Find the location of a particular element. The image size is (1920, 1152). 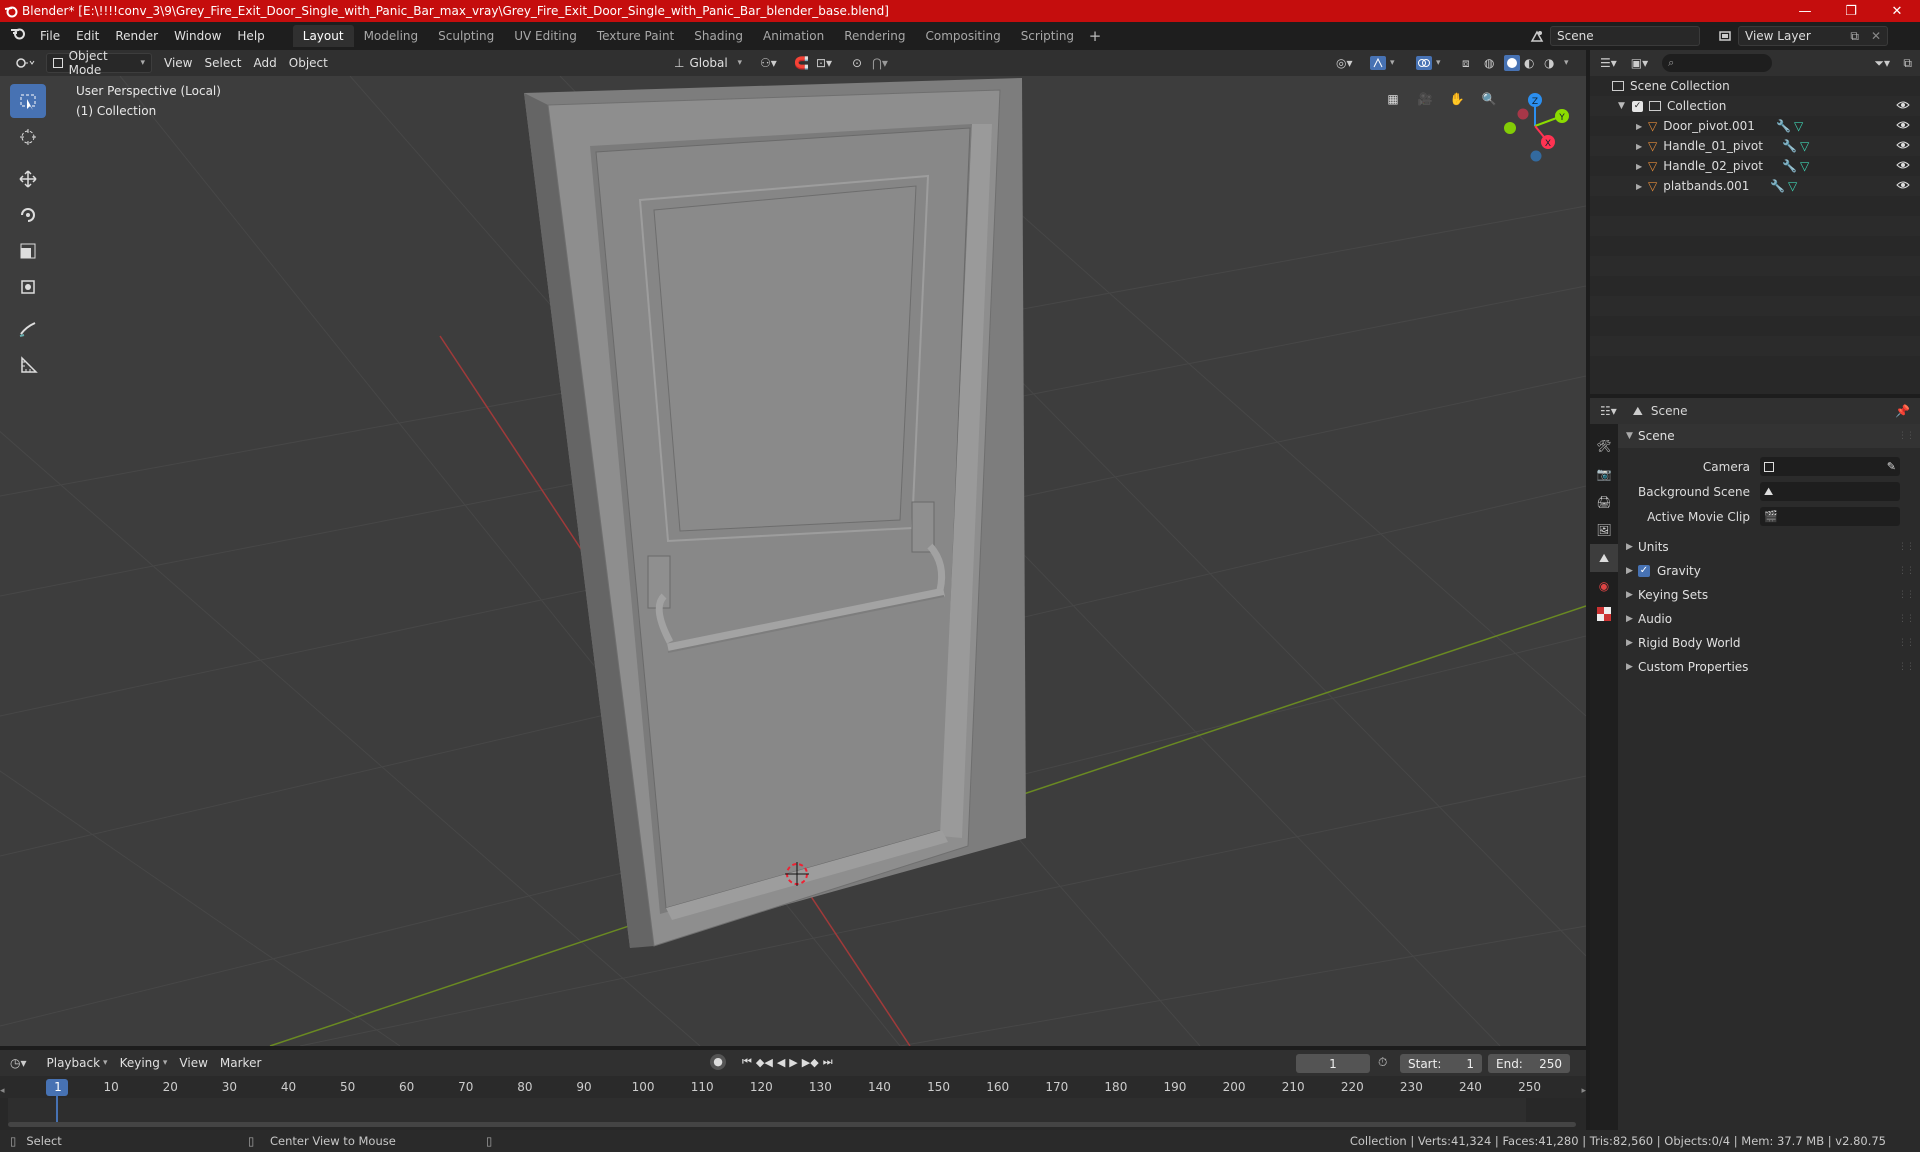

current-frame-field: 1 is located at coordinates (1333, 1063).